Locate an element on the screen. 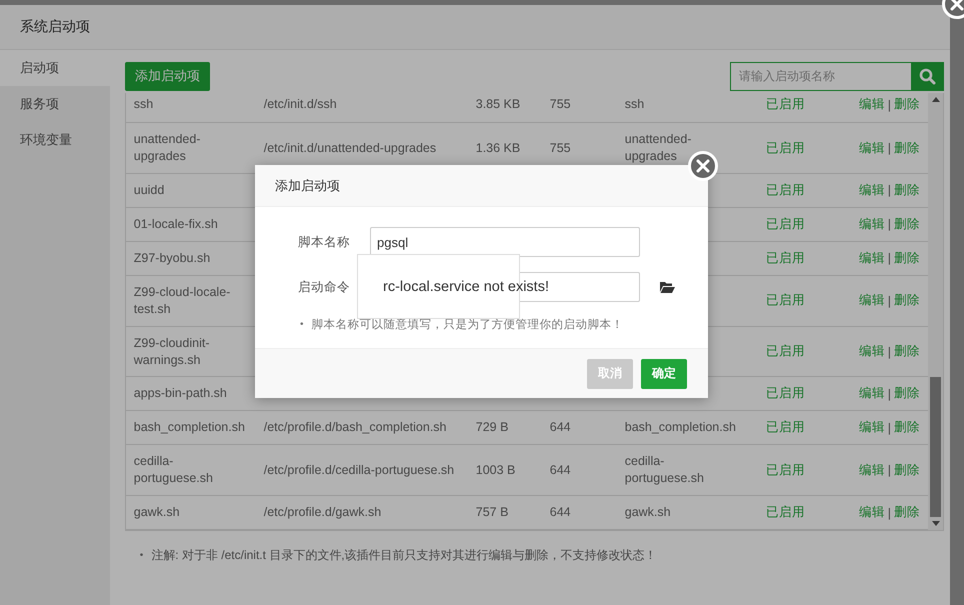  note-text: 注解: 对于非 /etc/init.t 目录下的文件,该插件目前只支持对其进行编辑与删除，不支持修改状态！ is located at coordinates (404, 555).